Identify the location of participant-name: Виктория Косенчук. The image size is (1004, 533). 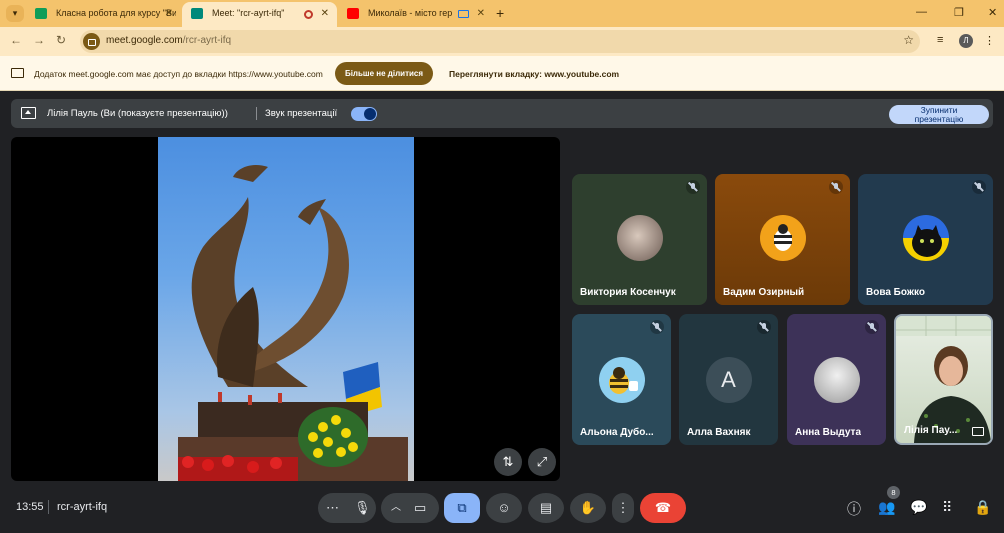
(628, 292).